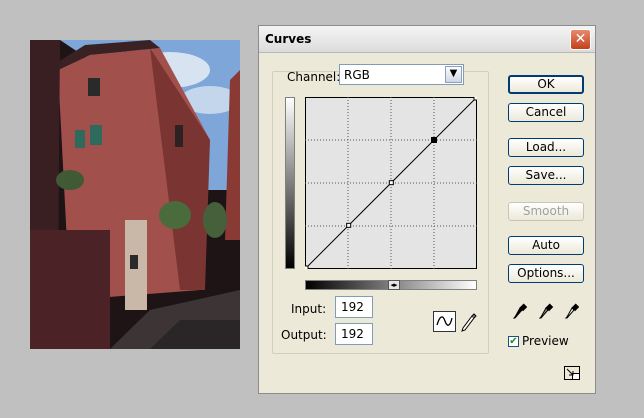 The width and height of the screenshot is (644, 418). What do you see at coordinates (401, 74) in the screenshot?
I see `channel-select: RGB ▼` at bounding box center [401, 74].